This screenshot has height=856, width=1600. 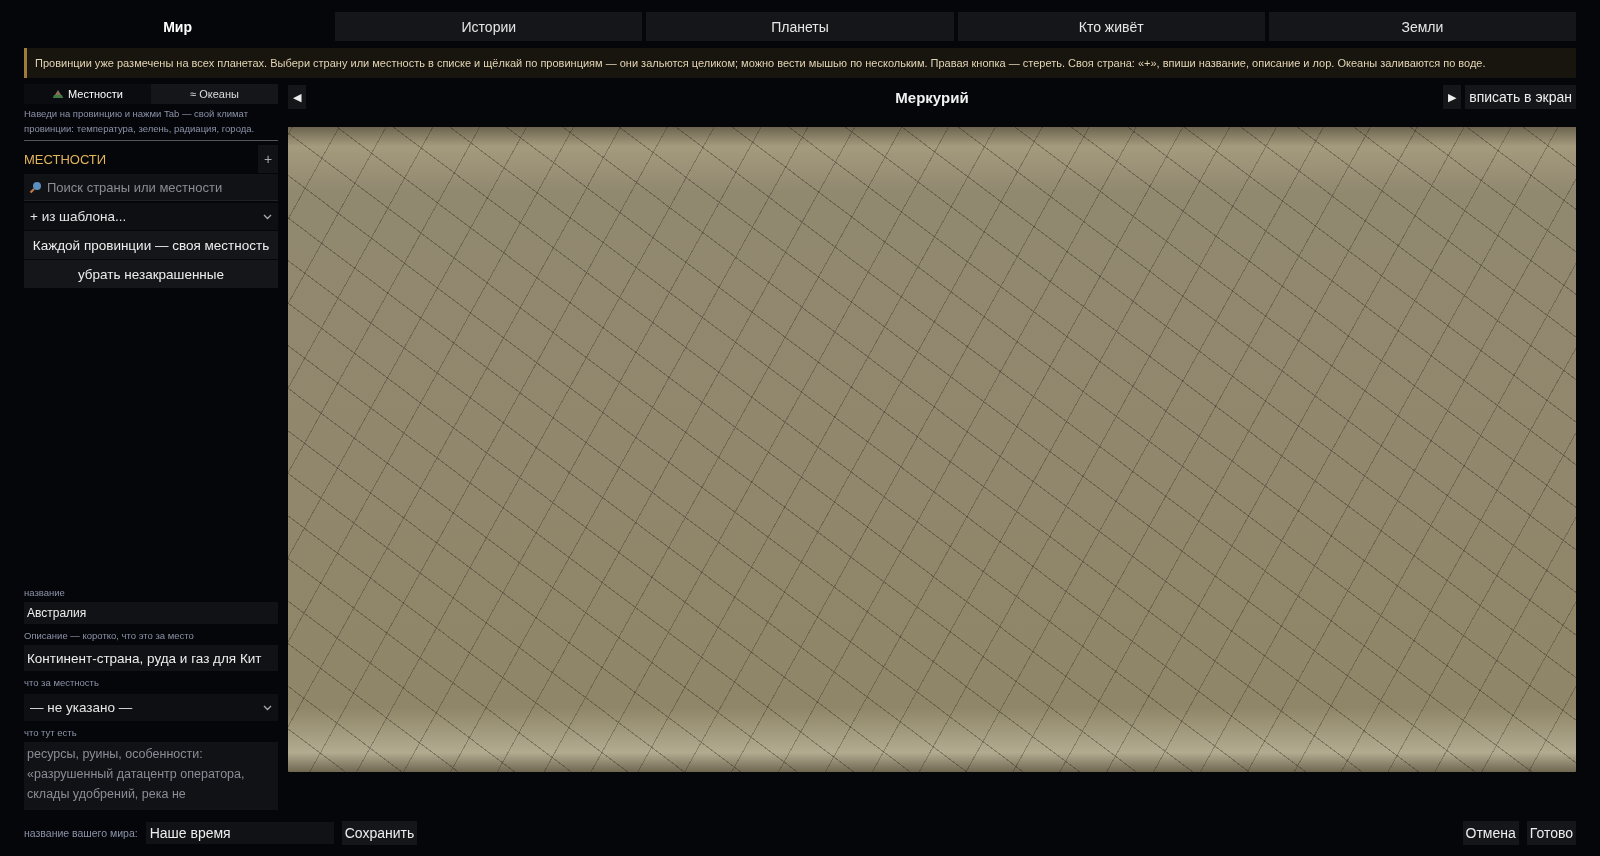 I want to click on nav-tab: Планеты, so click(x=800, y=26).